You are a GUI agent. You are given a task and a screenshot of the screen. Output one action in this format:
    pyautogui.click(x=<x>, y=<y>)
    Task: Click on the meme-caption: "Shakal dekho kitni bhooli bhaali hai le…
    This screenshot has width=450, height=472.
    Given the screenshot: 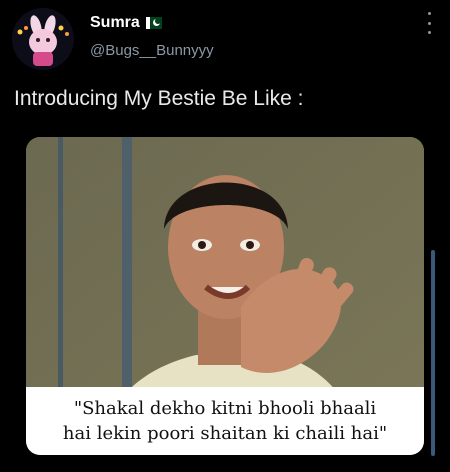 What is the action you would take?
    pyautogui.click(x=225, y=421)
    